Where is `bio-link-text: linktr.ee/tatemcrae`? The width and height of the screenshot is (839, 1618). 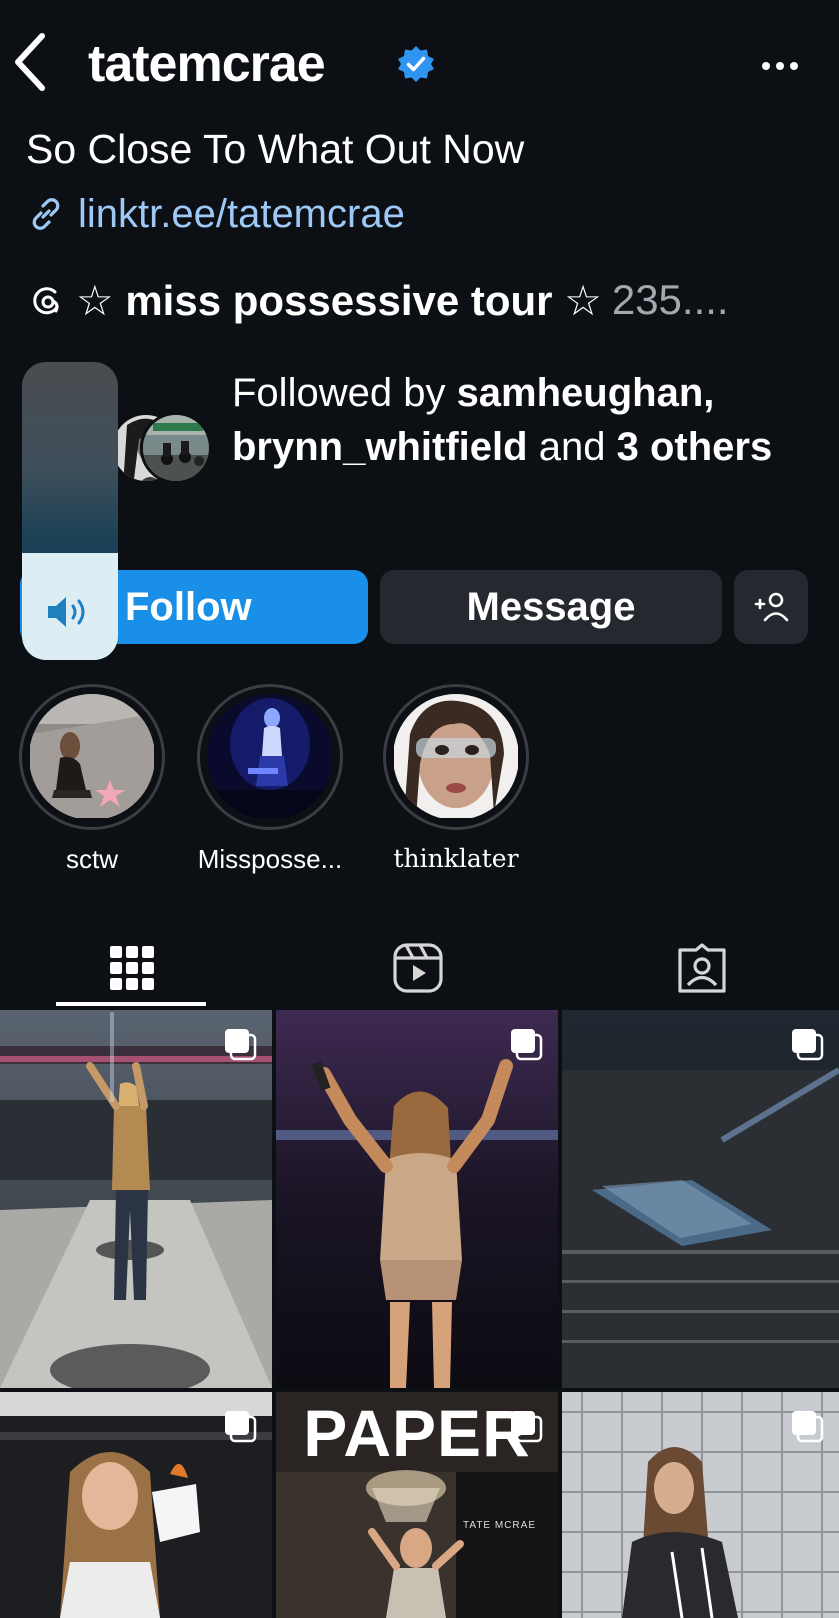 bio-link-text: linktr.ee/tatemcrae is located at coordinates (241, 213).